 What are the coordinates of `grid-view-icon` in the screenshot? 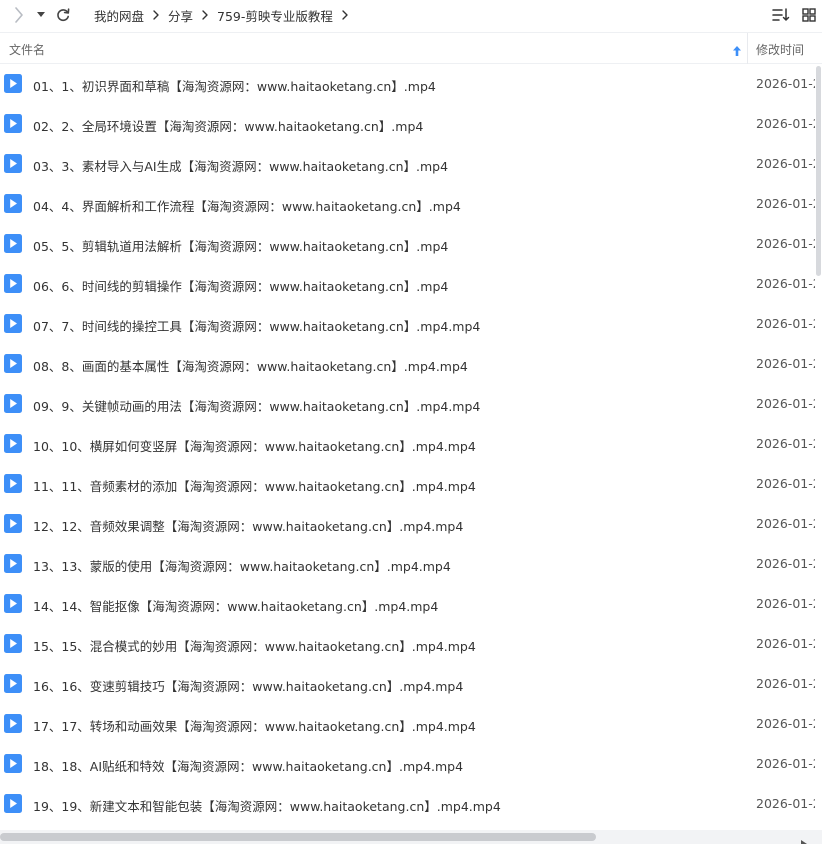 It's located at (809, 15).